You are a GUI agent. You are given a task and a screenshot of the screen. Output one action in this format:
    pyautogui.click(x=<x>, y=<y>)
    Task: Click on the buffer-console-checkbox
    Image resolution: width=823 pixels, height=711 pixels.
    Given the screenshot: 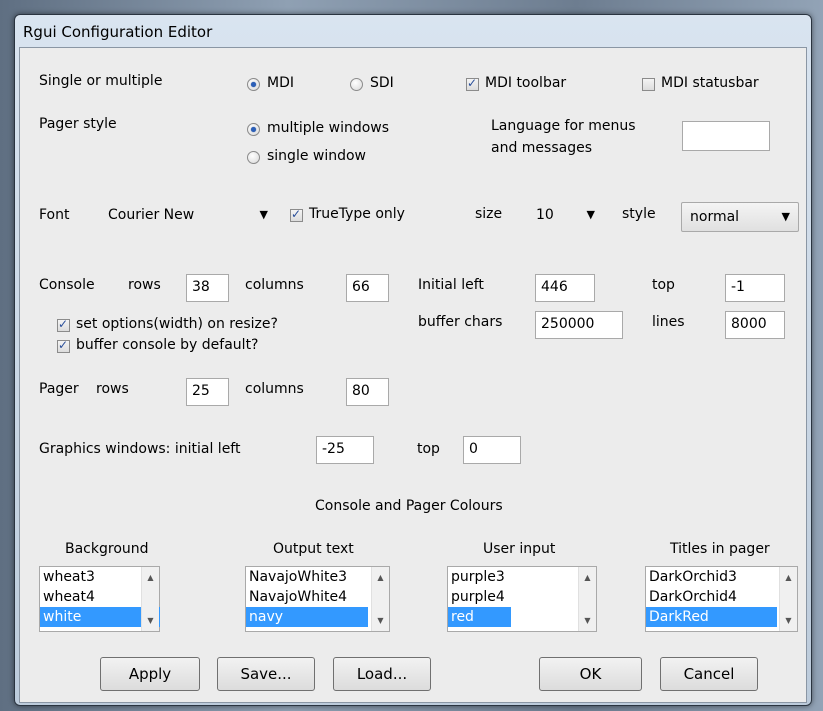 What is the action you would take?
    pyautogui.click(x=63, y=345)
    